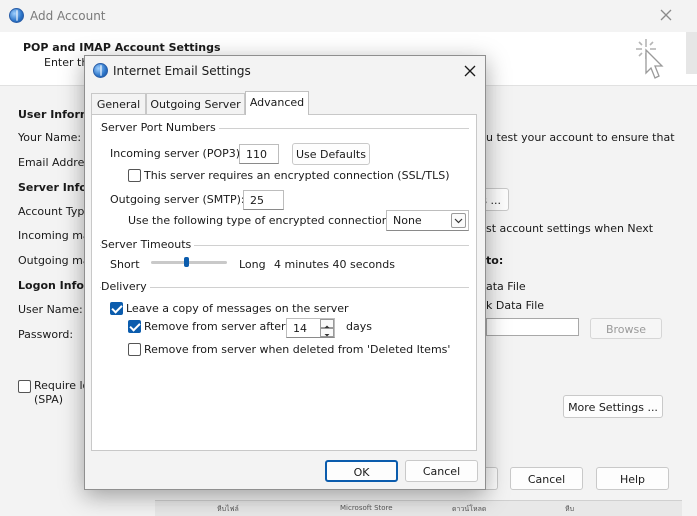 This screenshot has height=516, width=697. I want to click on dialog-close-icon, so click(470, 71).